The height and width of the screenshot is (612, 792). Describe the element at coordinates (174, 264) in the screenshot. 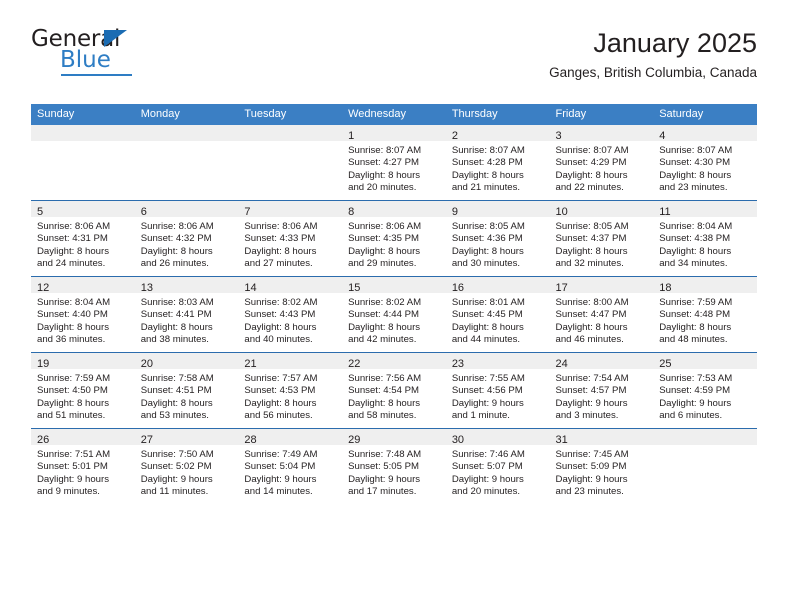

I see `daylight-text-cont: and 26 minutes.` at that location.